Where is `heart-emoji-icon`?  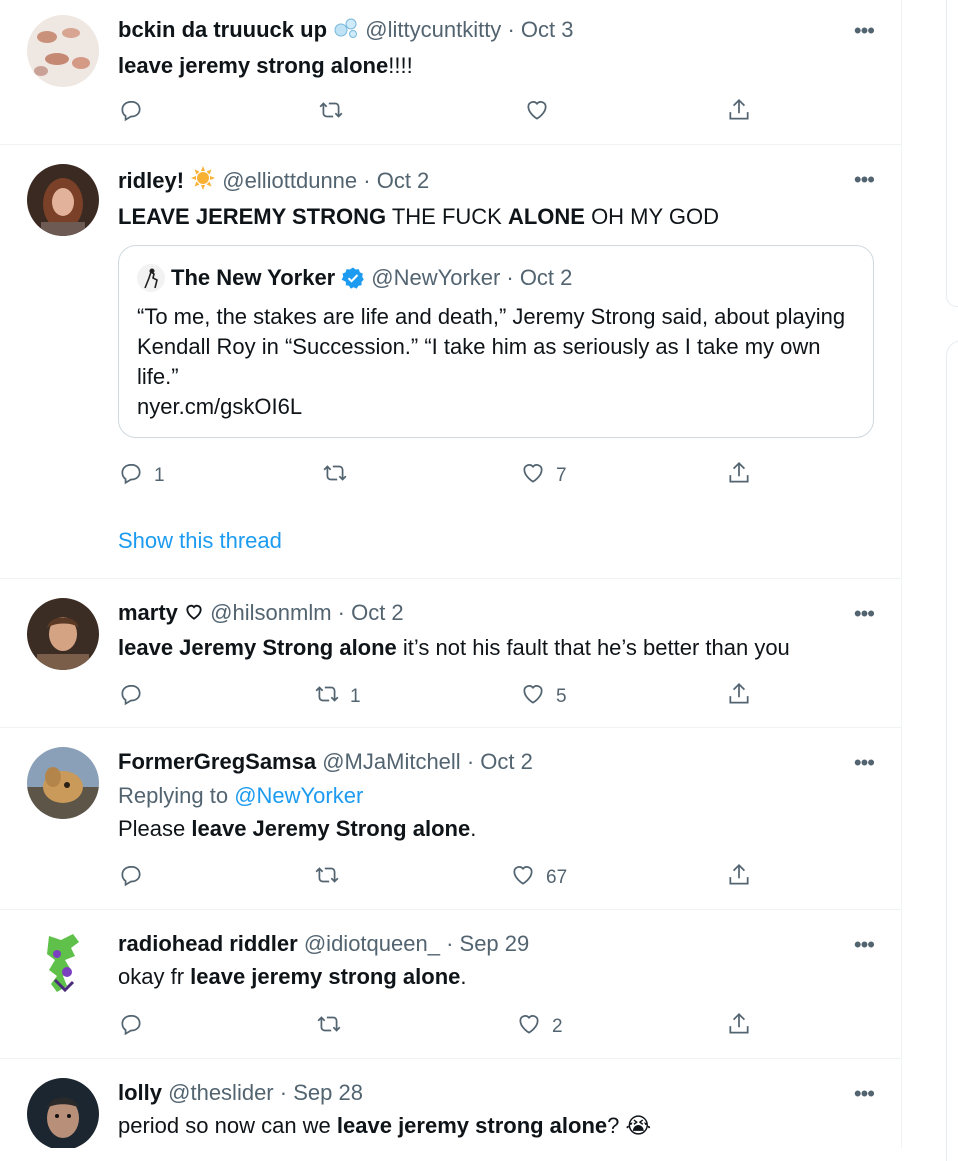 heart-emoji-icon is located at coordinates (194, 615).